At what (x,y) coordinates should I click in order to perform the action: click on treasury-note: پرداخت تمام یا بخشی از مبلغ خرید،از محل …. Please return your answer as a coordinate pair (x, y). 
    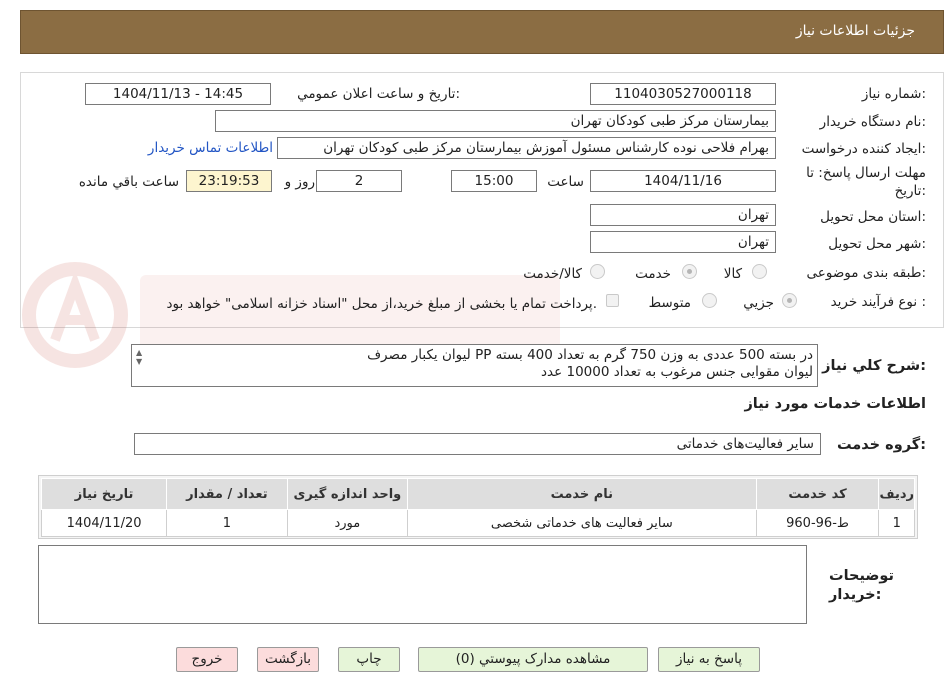
    Looking at the image, I should click on (381, 304).